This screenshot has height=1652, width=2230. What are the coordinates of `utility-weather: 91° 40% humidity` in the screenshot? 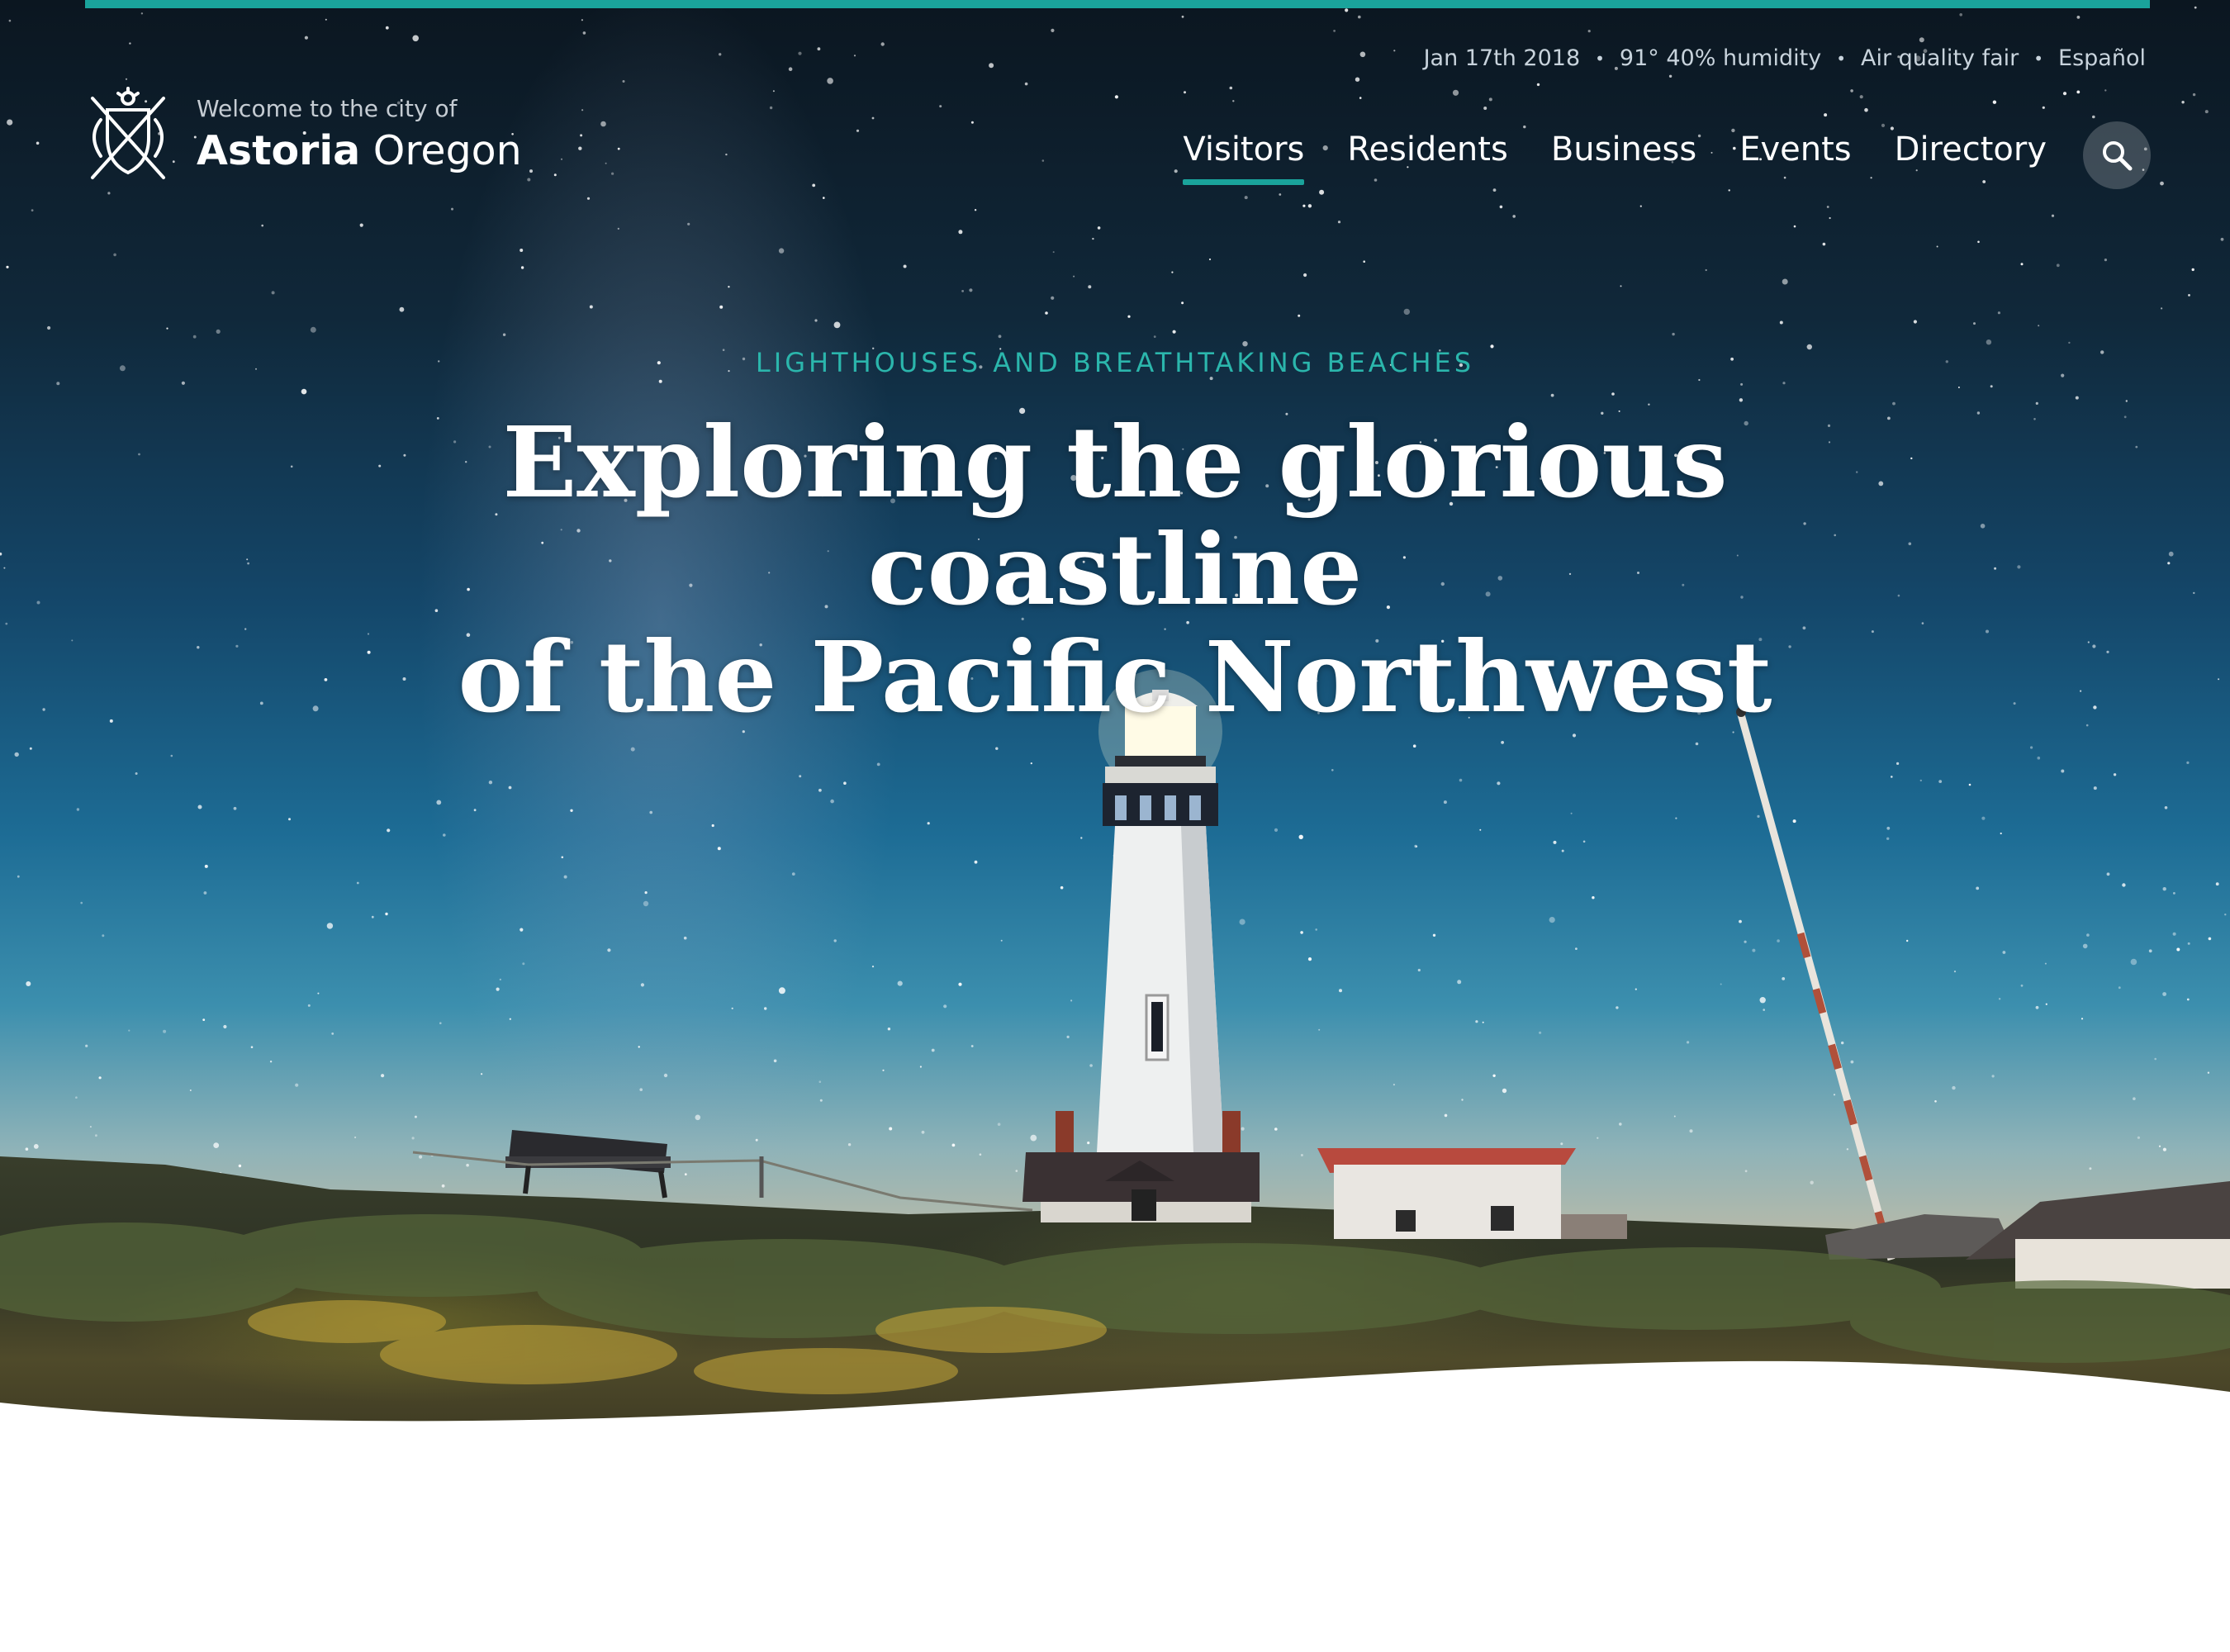 It's located at (1720, 58).